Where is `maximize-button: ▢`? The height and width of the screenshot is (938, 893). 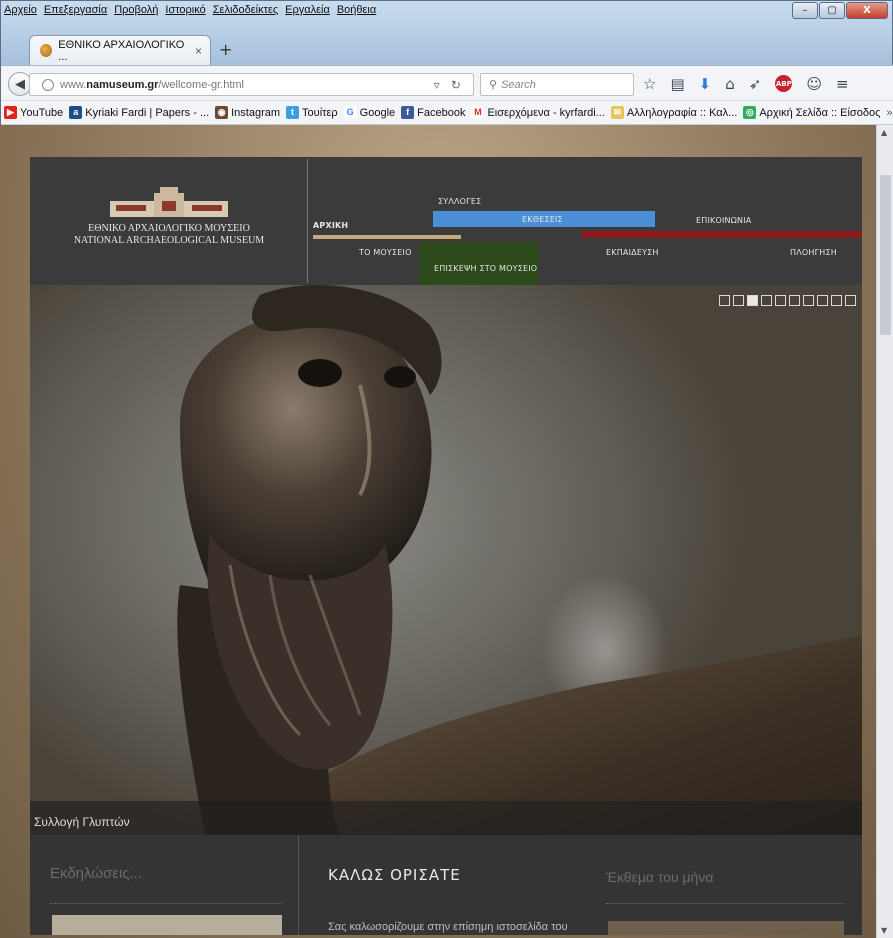
maximize-button: ▢ is located at coordinates (832, 10).